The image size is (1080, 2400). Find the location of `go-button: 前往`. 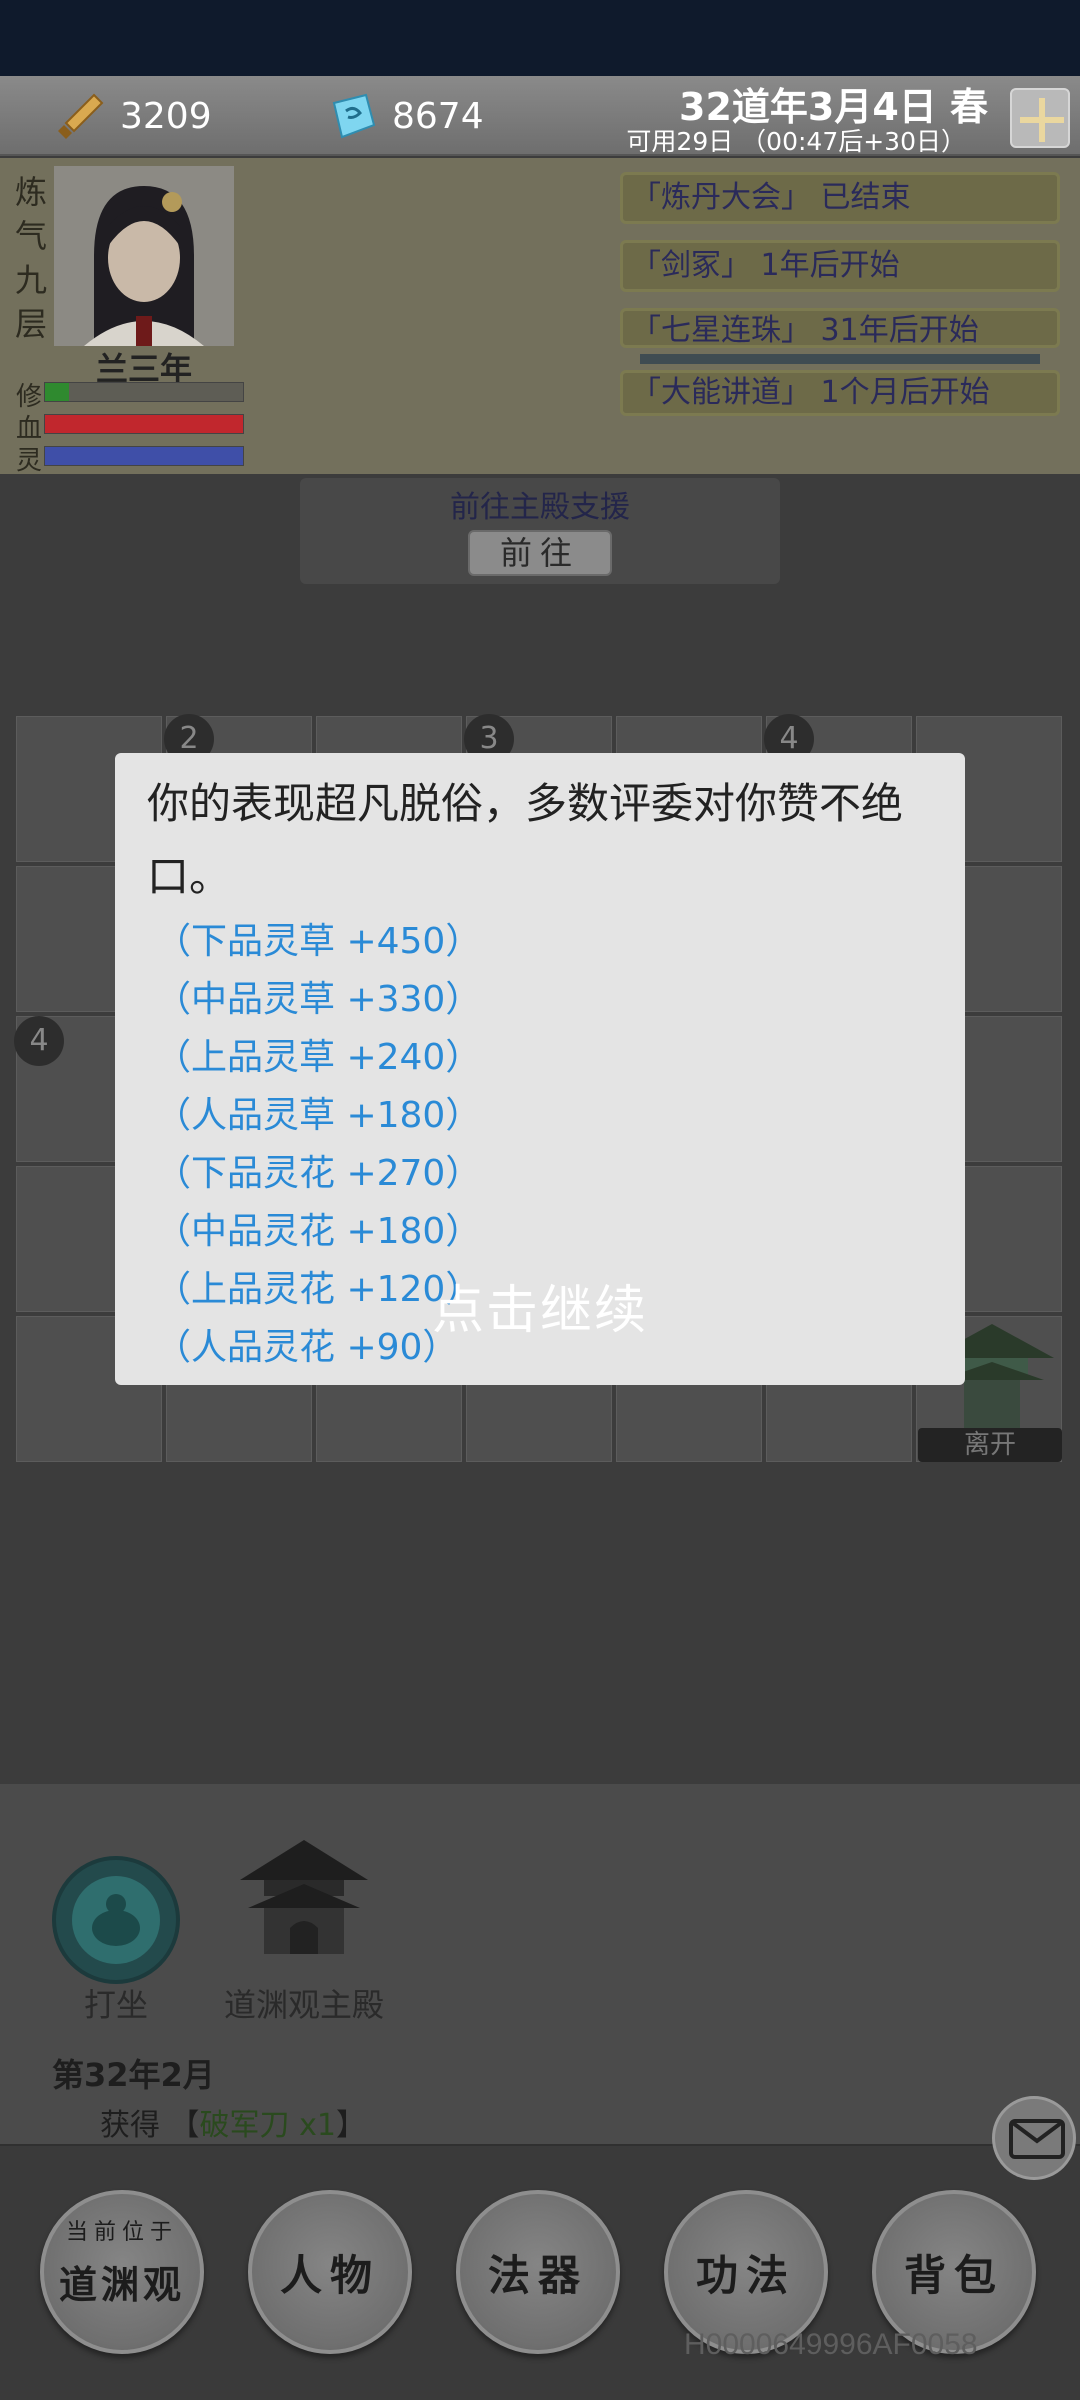

go-button: 前往 is located at coordinates (540, 553).